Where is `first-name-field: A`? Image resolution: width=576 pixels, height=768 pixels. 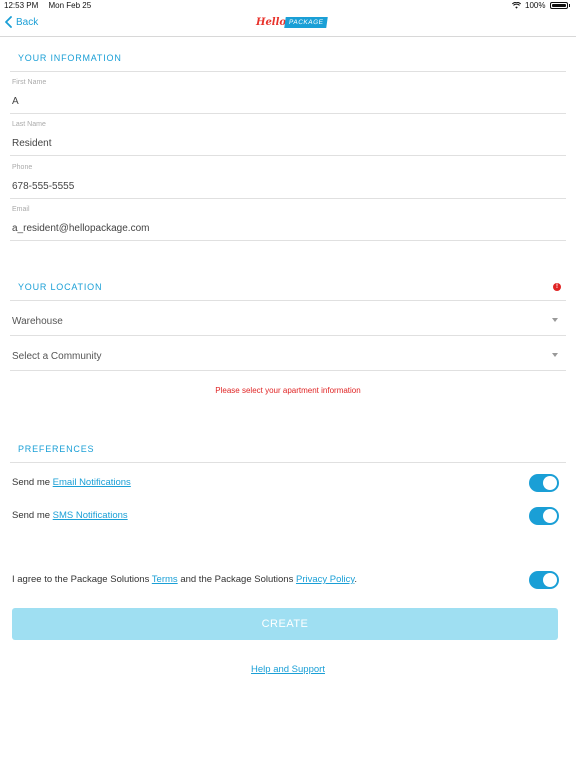 first-name-field: A is located at coordinates (15, 101).